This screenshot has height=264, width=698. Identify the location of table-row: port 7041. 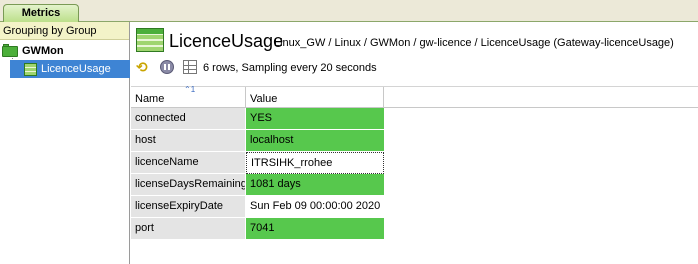
(257, 229).